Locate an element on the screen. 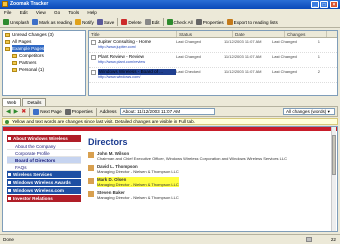  menu-file: File is located at coordinates (7, 12).